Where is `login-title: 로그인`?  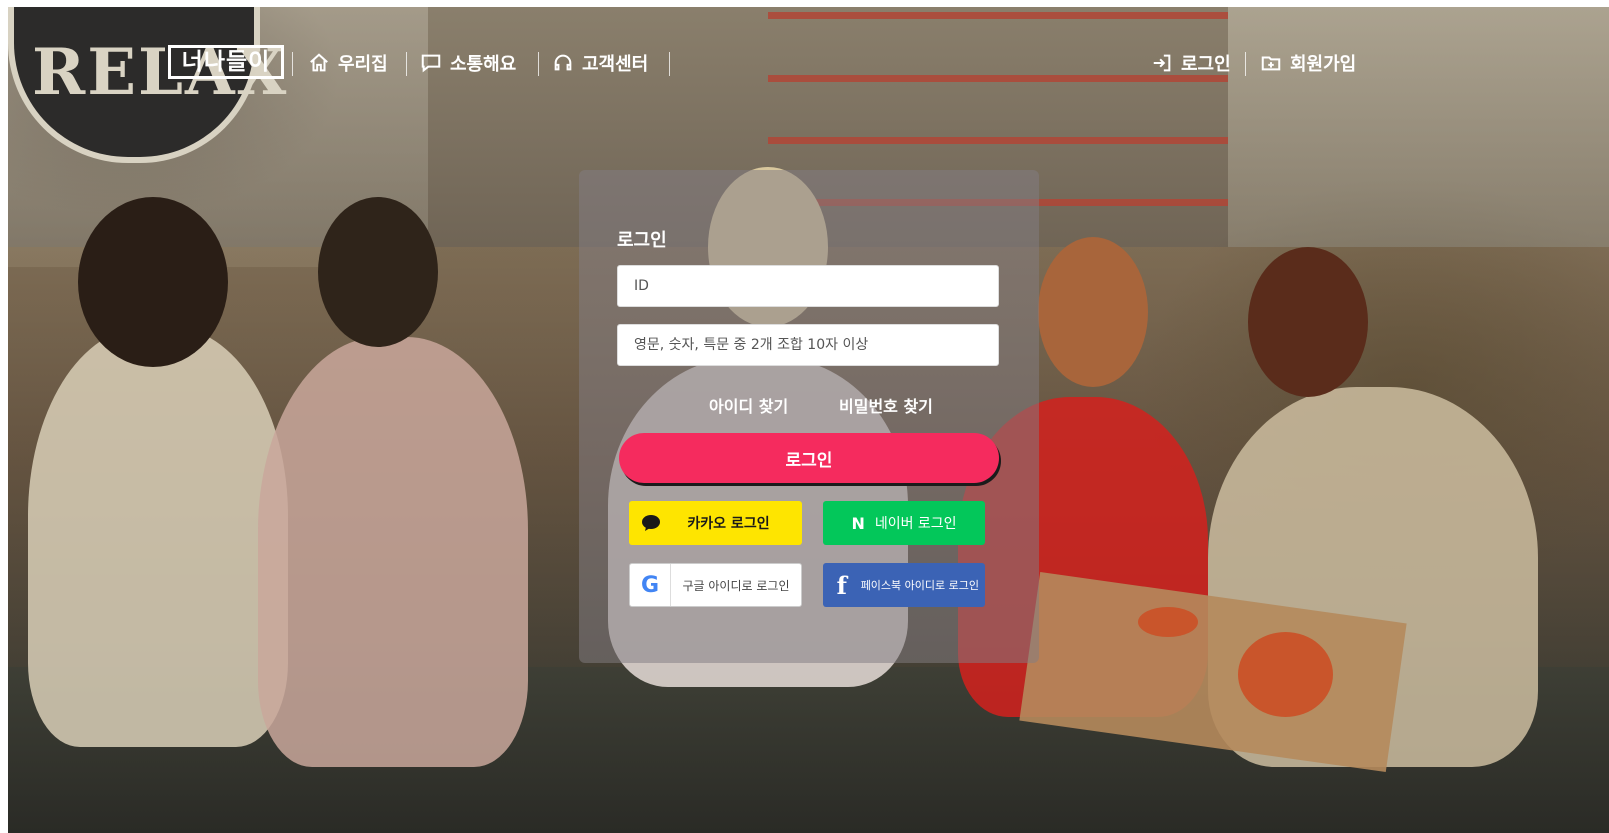 login-title: 로그인 is located at coordinates (642, 240).